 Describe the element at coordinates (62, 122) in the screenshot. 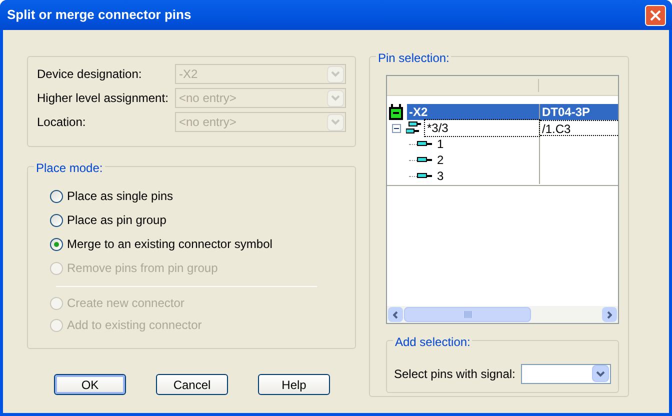

I see `field-label: Location:` at that location.